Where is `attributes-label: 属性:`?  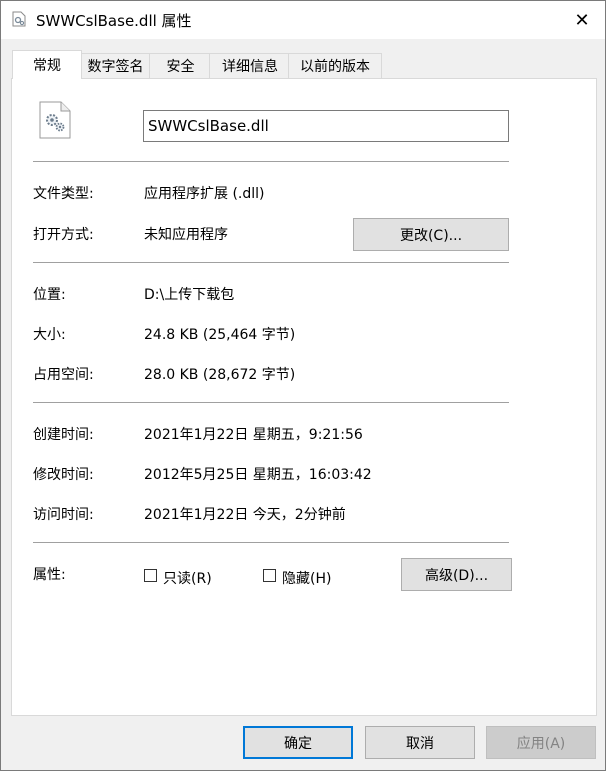 attributes-label: 属性: is located at coordinates (49, 575).